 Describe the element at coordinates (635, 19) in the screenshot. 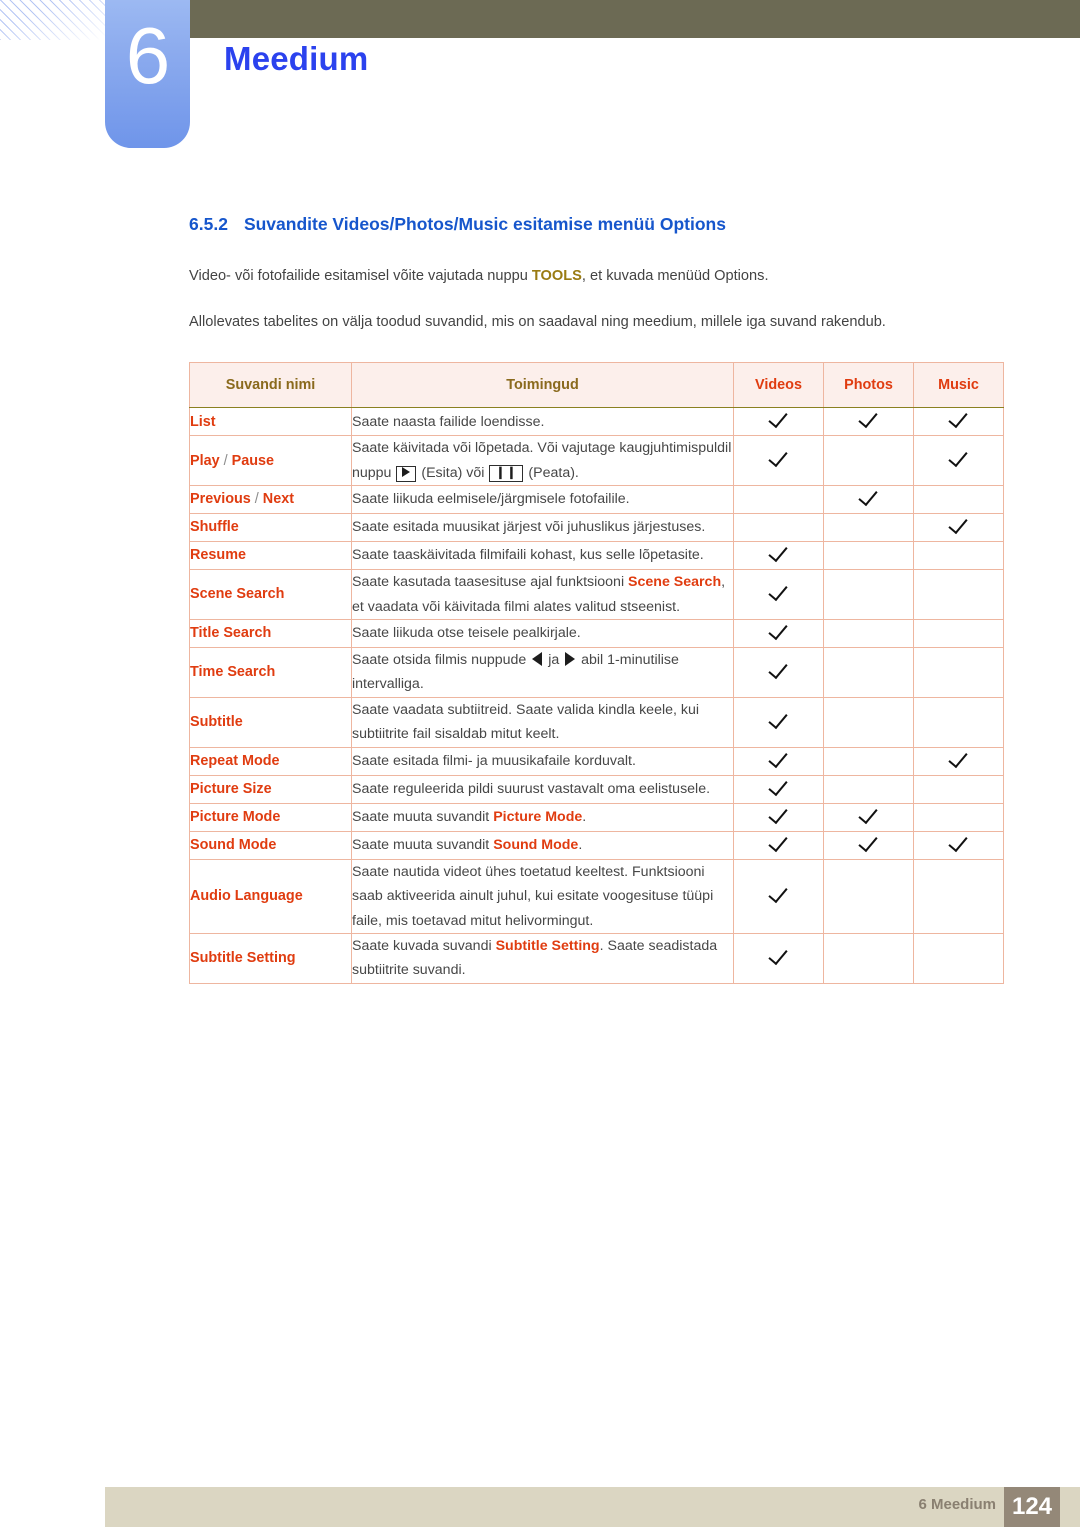

I see `header-bar` at that location.